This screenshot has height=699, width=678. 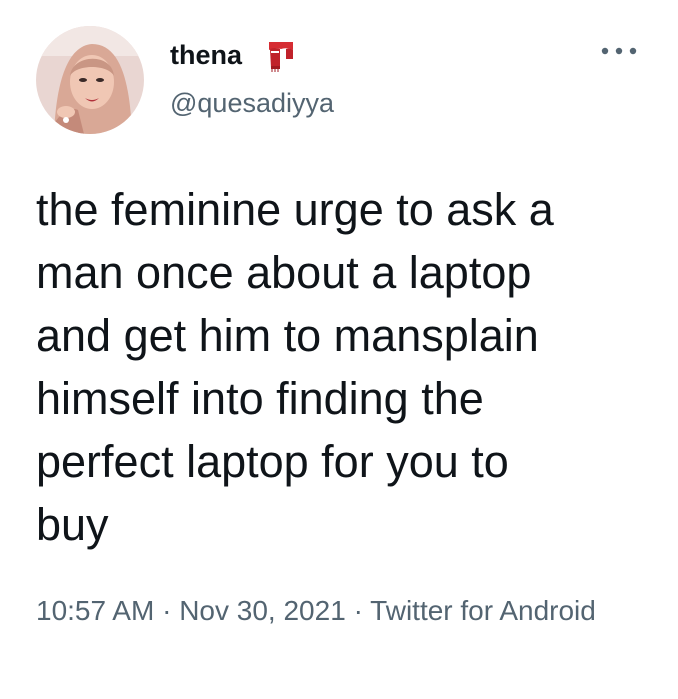 I want to click on scarf-emoji-icon, so click(x=281, y=57).